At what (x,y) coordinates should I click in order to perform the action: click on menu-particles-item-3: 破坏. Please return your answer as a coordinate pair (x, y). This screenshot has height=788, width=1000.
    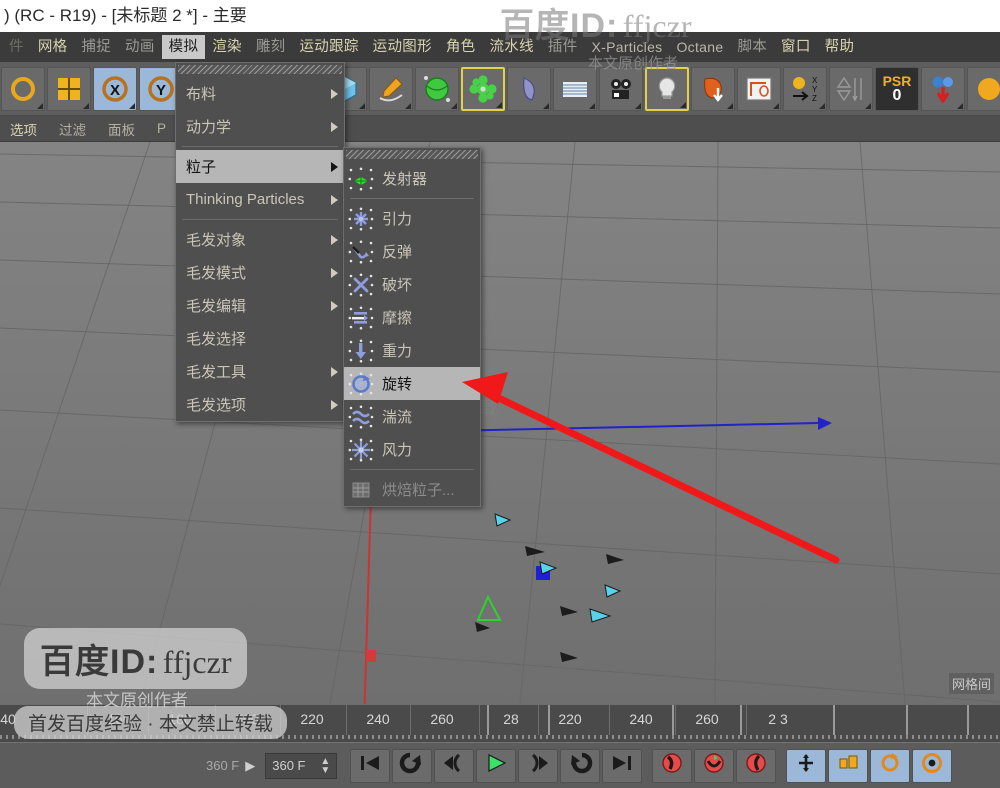
    Looking at the image, I should click on (412, 284).